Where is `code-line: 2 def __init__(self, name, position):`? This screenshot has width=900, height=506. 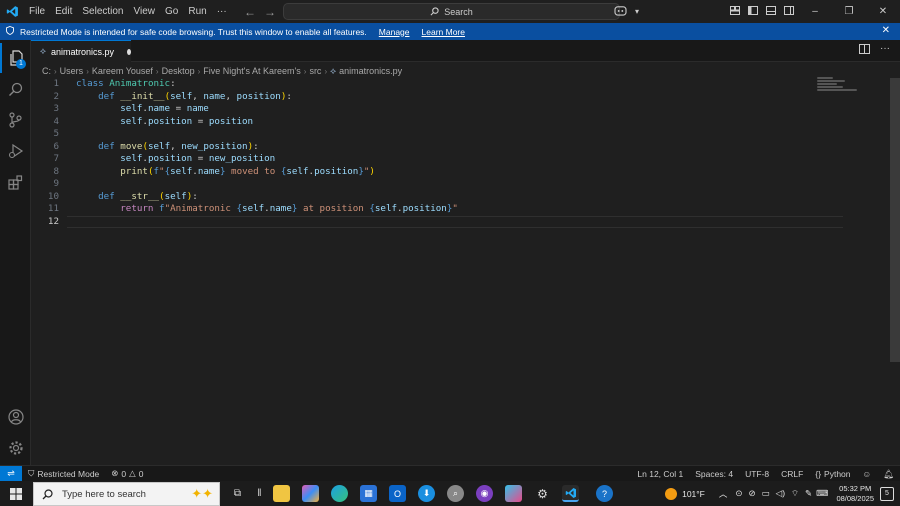 code-line: 2 def __init__(self, name, position): is located at coordinates (460, 97).